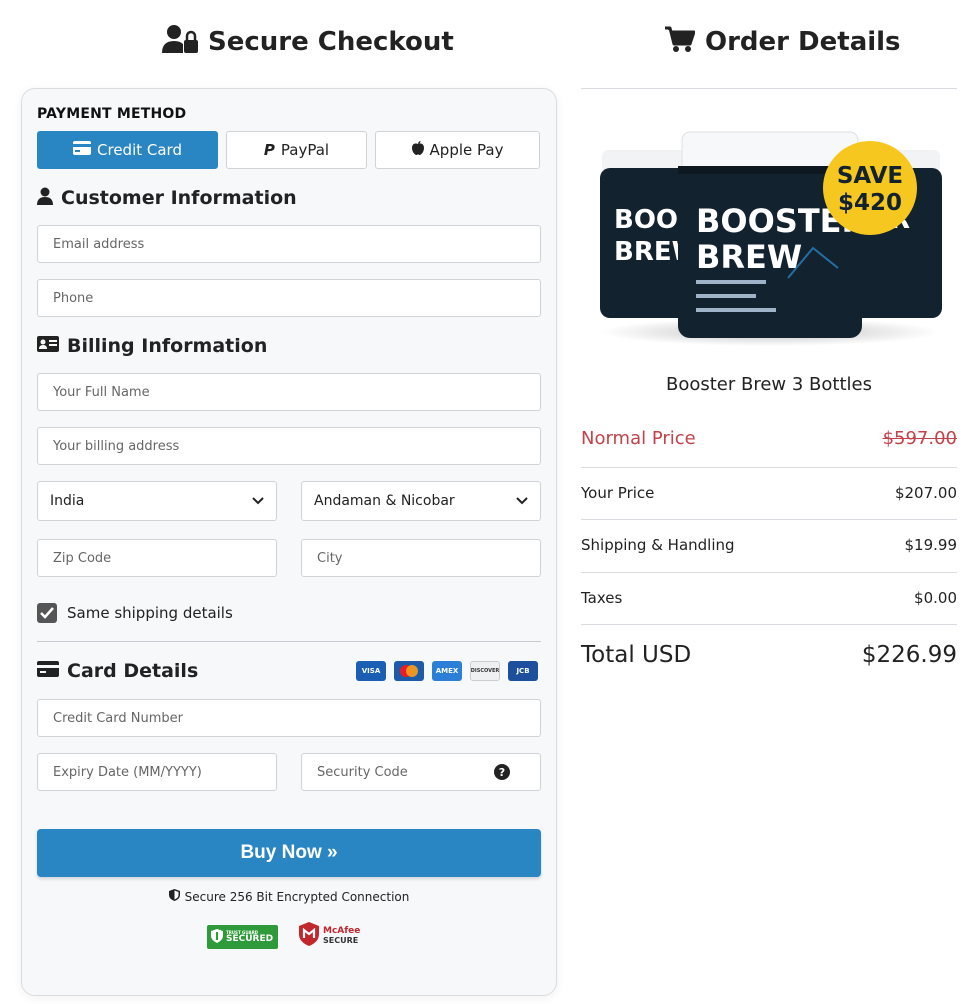  I want to click on mcafee-shield-icon, so click(309, 936).